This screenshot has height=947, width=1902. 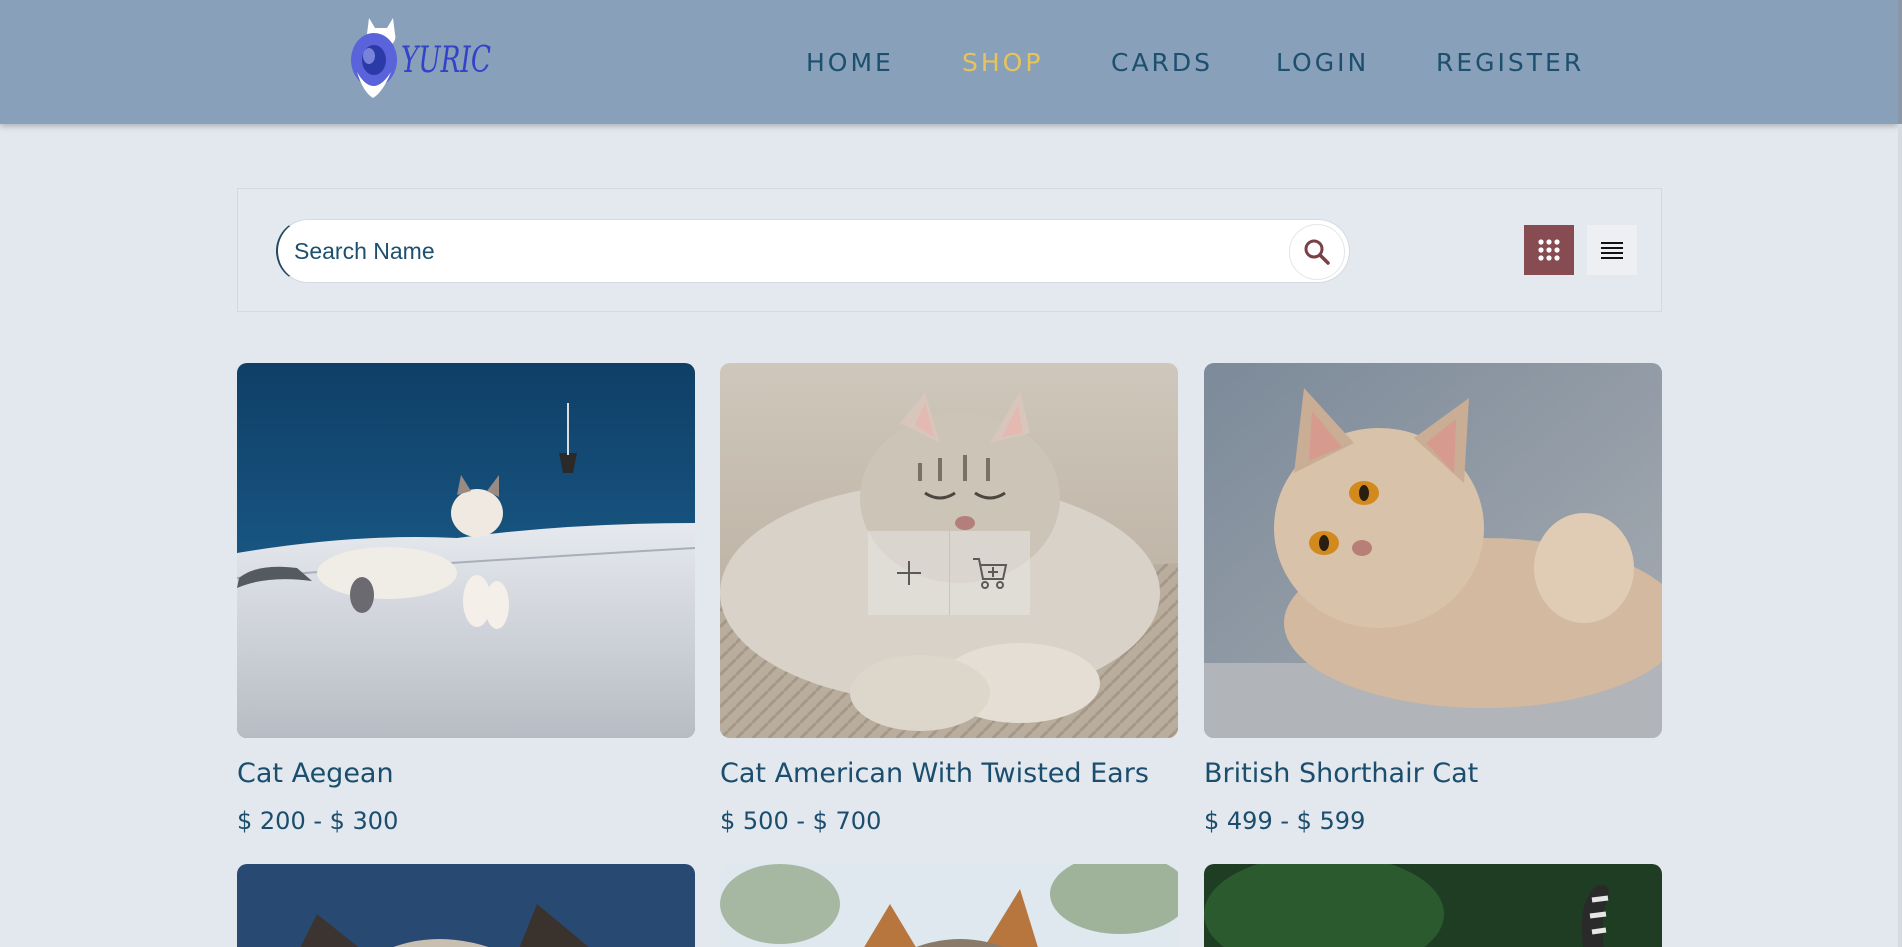 I want to click on search-button, so click(x=1317, y=252).